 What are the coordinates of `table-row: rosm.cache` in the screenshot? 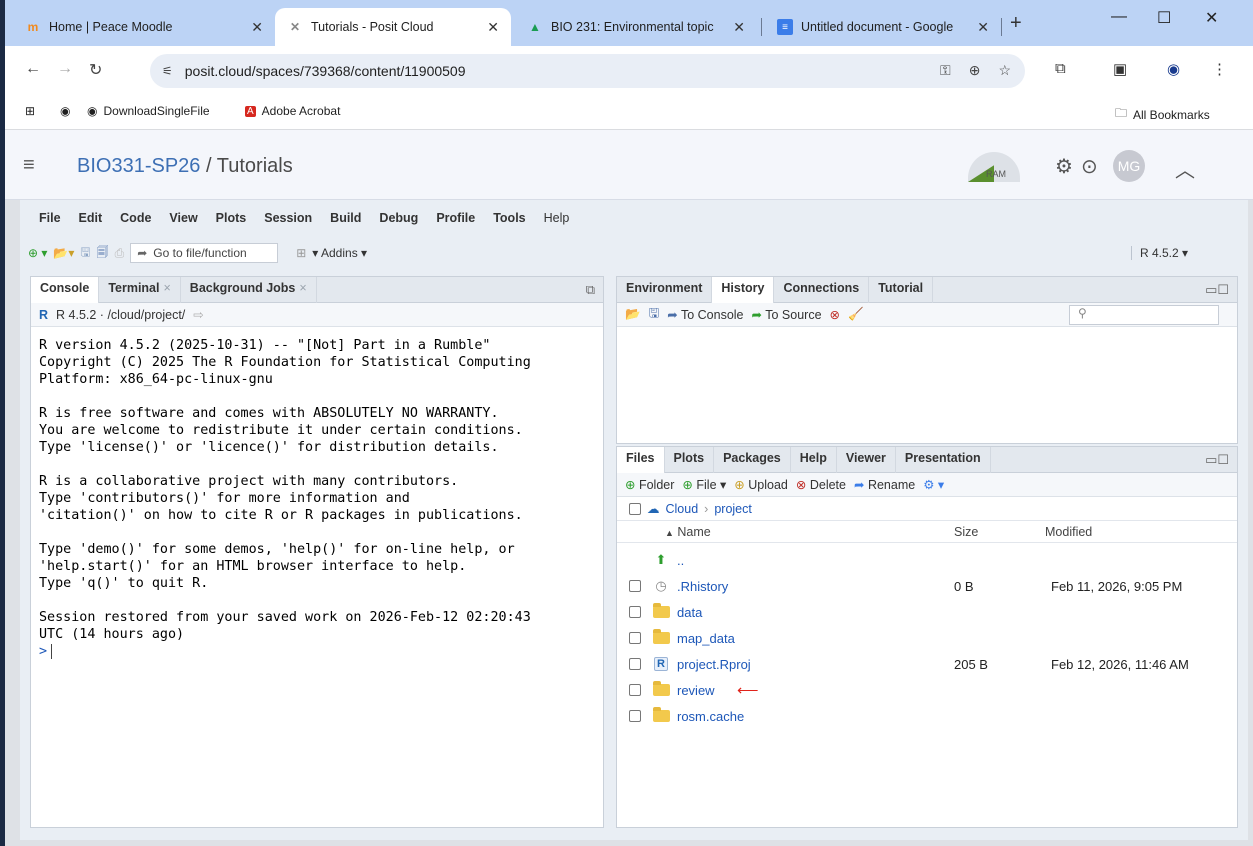 It's located at (927, 716).